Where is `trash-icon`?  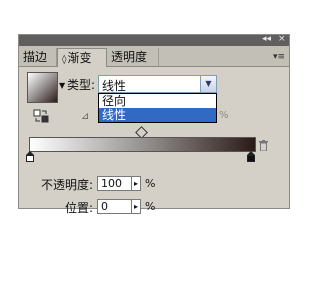 trash-icon is located at coordinates (263, 145).